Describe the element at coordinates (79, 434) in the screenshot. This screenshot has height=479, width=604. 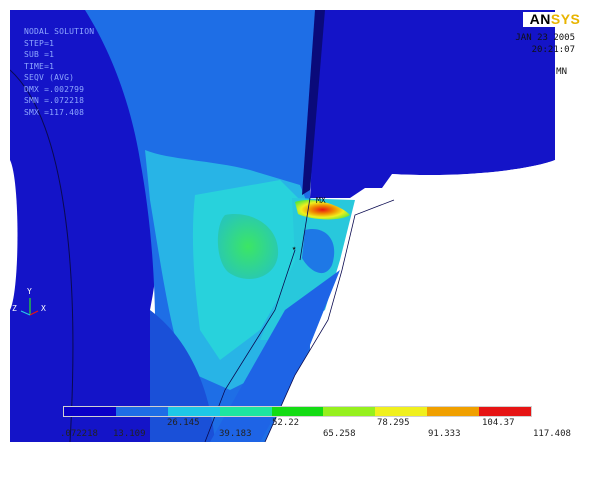
I see `legend-label: .072218` at that location.